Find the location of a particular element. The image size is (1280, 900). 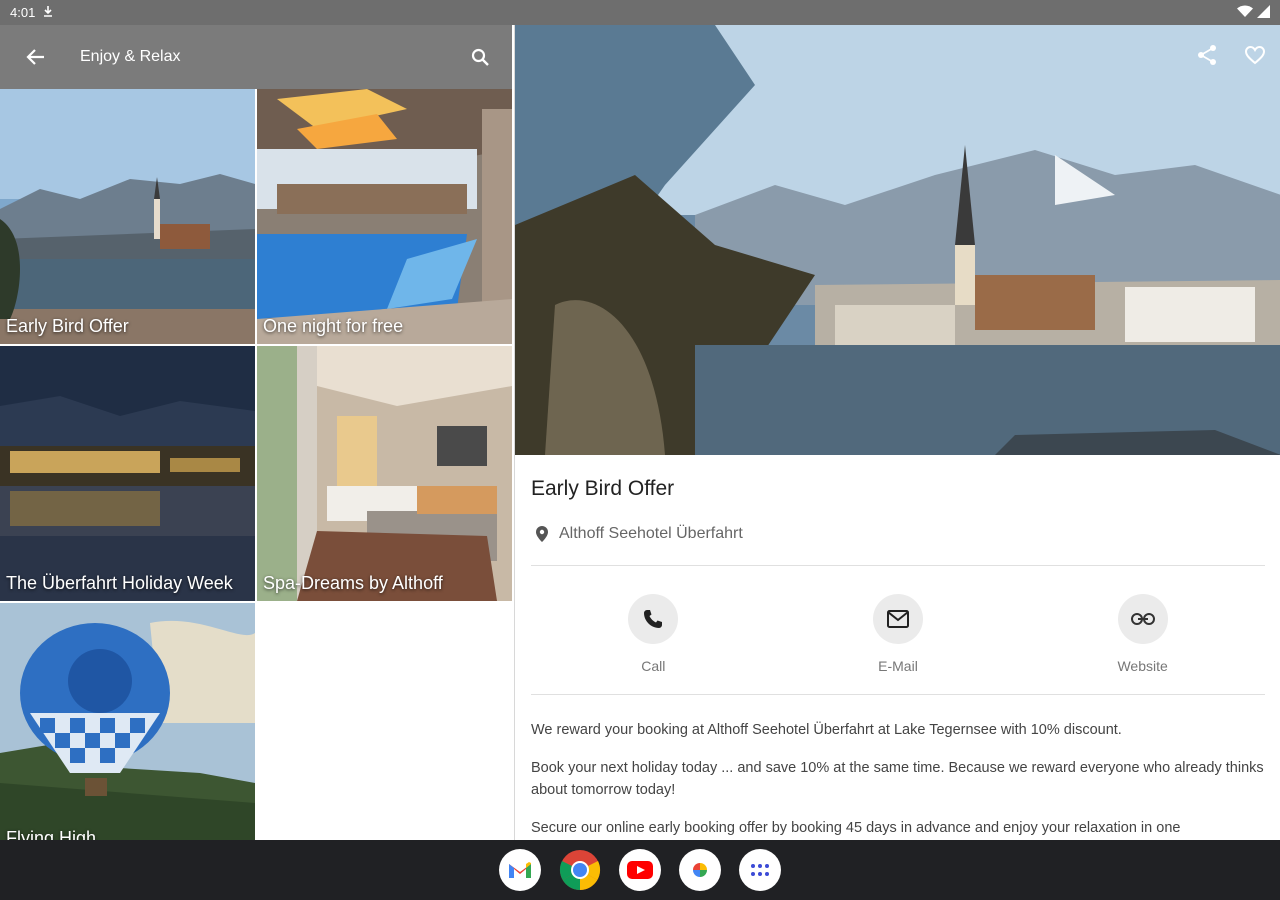

offer-tile: Spa-Dreams by Althoff is located at coordinates (384, 473).